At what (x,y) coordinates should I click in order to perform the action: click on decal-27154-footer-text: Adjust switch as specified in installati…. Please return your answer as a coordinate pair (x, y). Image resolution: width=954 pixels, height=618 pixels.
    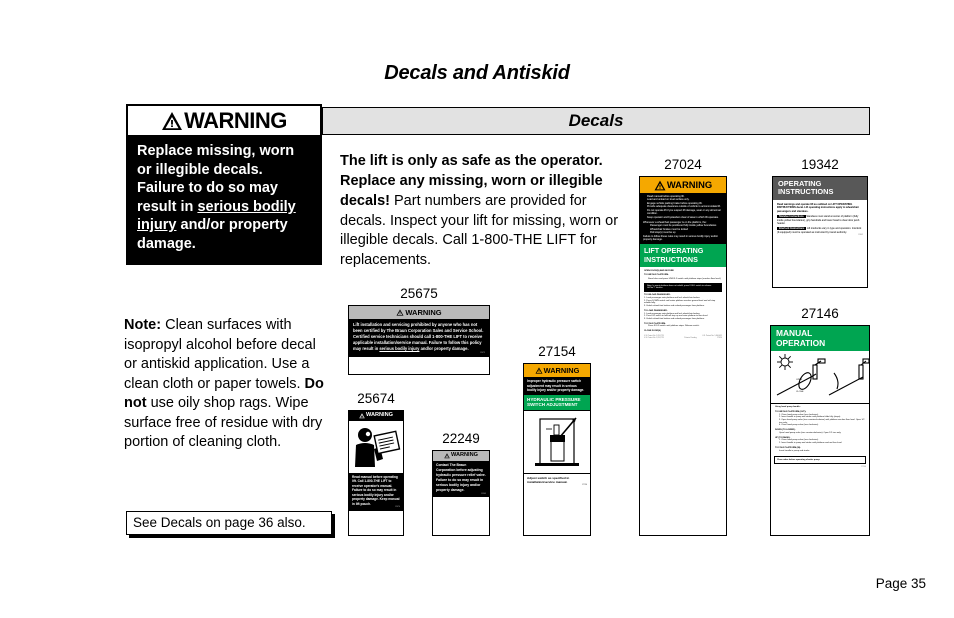
    Looking at the image, I should click on (548, 479).